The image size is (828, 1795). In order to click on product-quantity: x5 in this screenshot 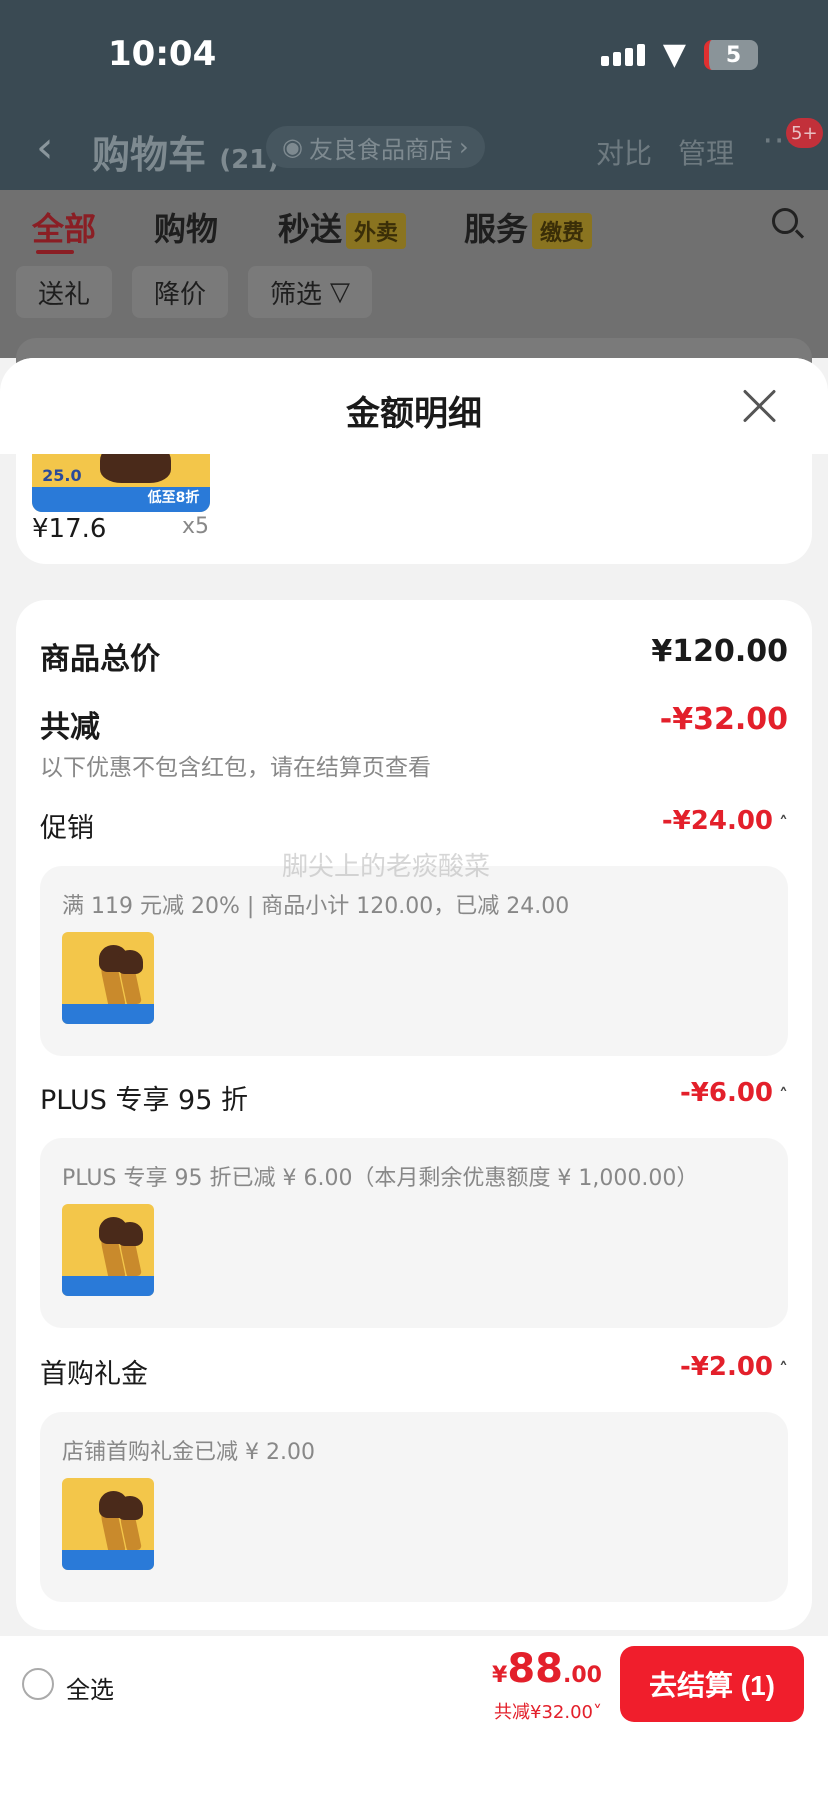, I will do `click(196, 526)`.